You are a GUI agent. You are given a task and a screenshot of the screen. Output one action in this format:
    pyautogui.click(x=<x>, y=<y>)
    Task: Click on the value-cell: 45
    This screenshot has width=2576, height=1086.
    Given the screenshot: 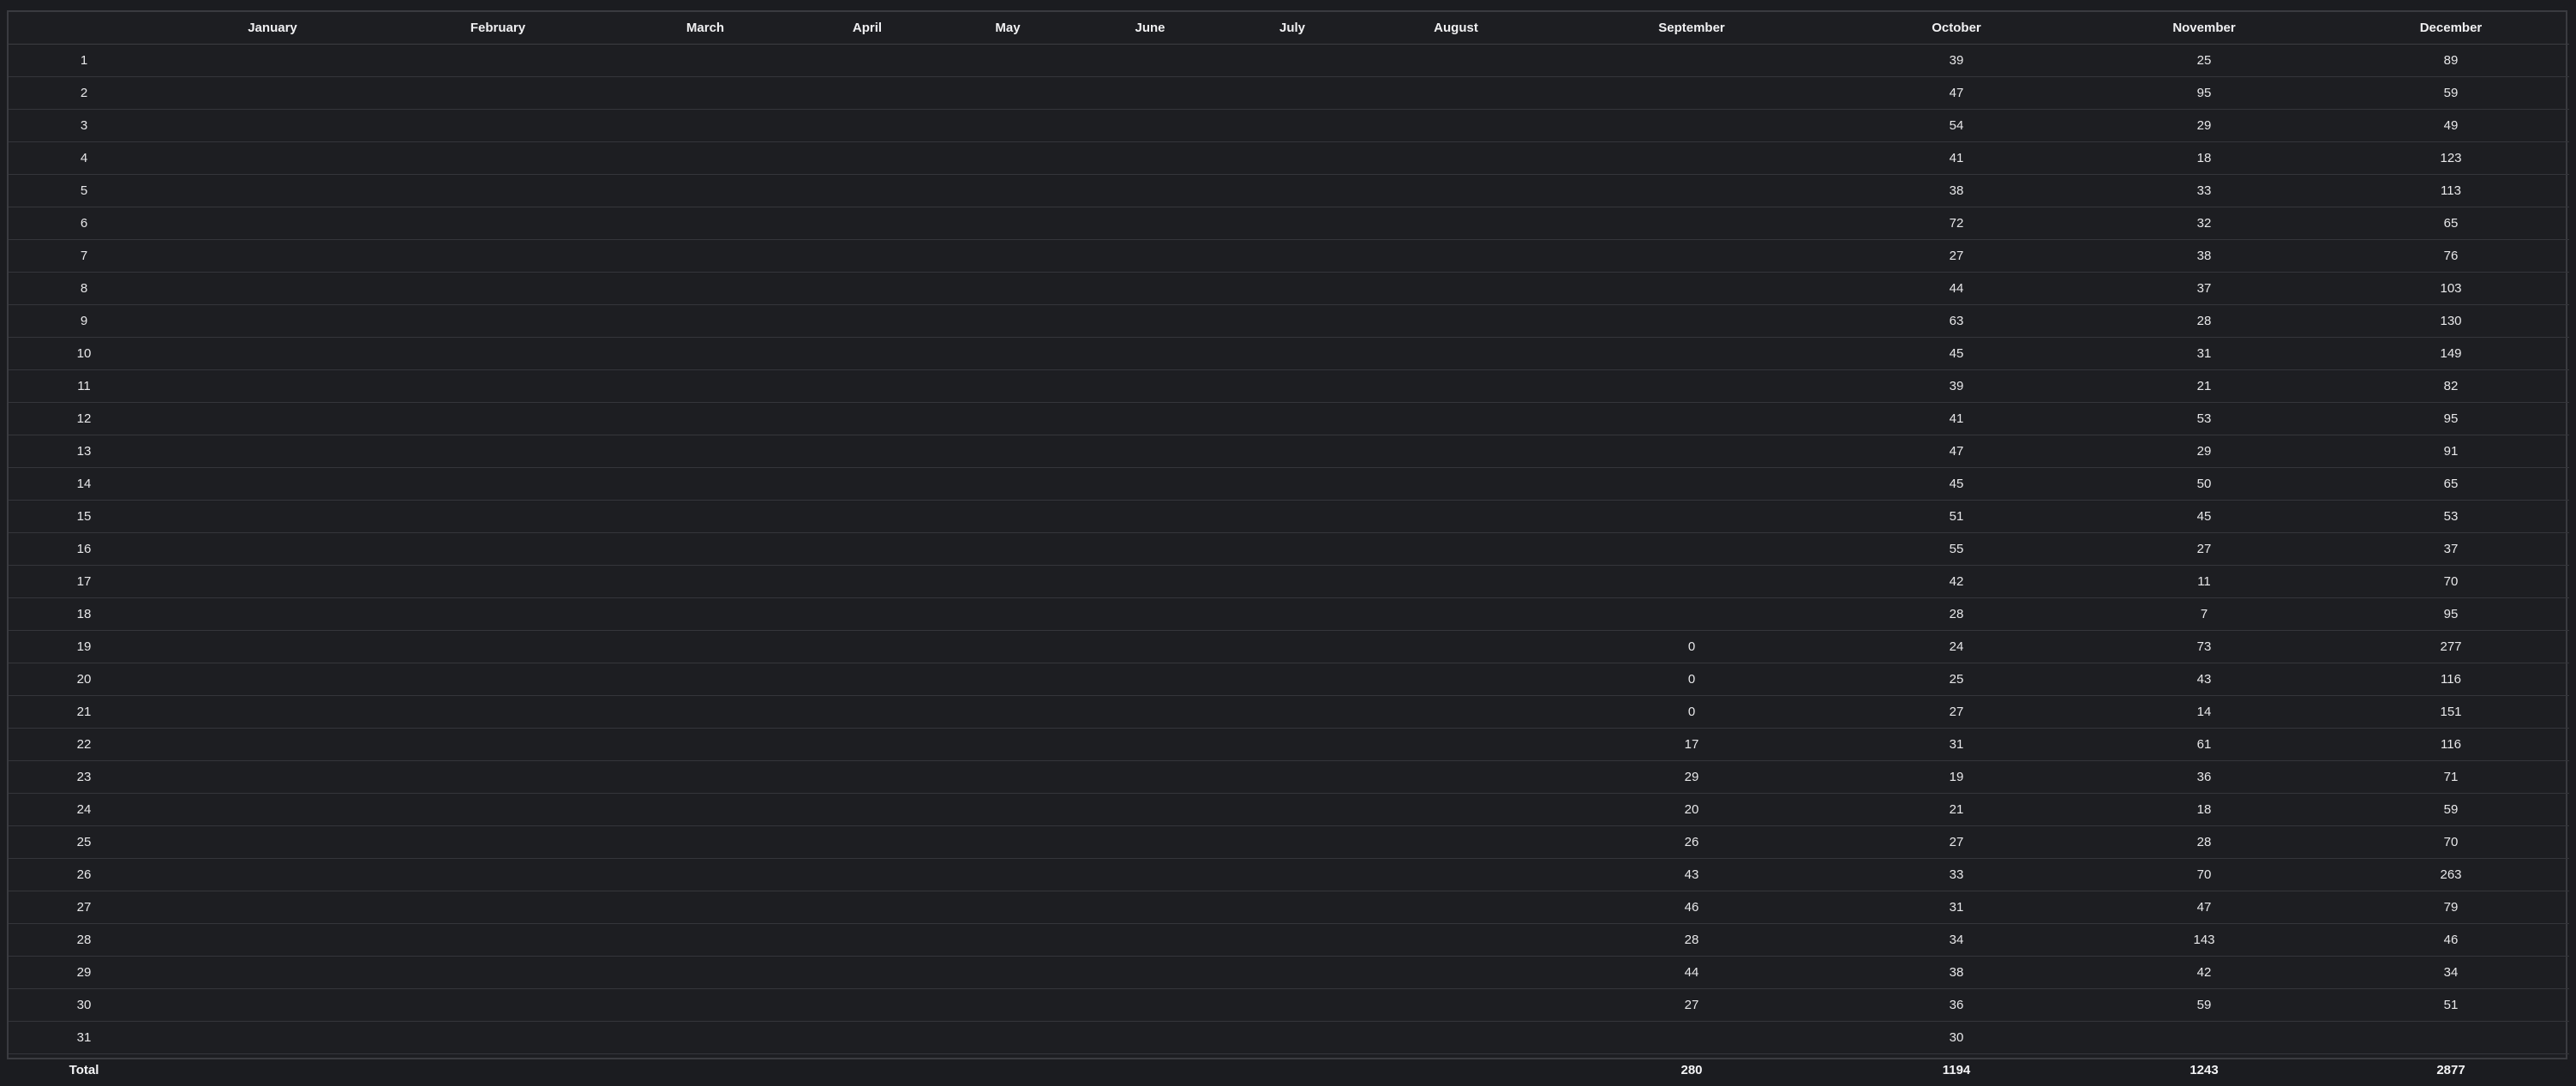 What is the action you would take?
    pyautogui.click(x=1956, y=354)
    